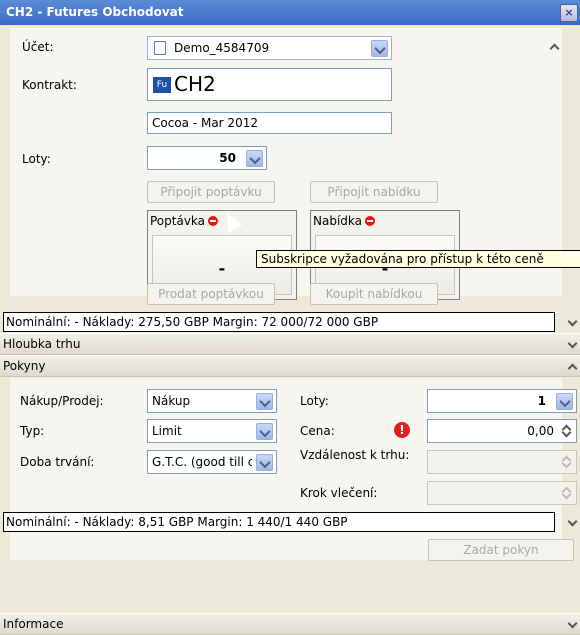  I want to click on warning-icon: !, so click(402, 430).